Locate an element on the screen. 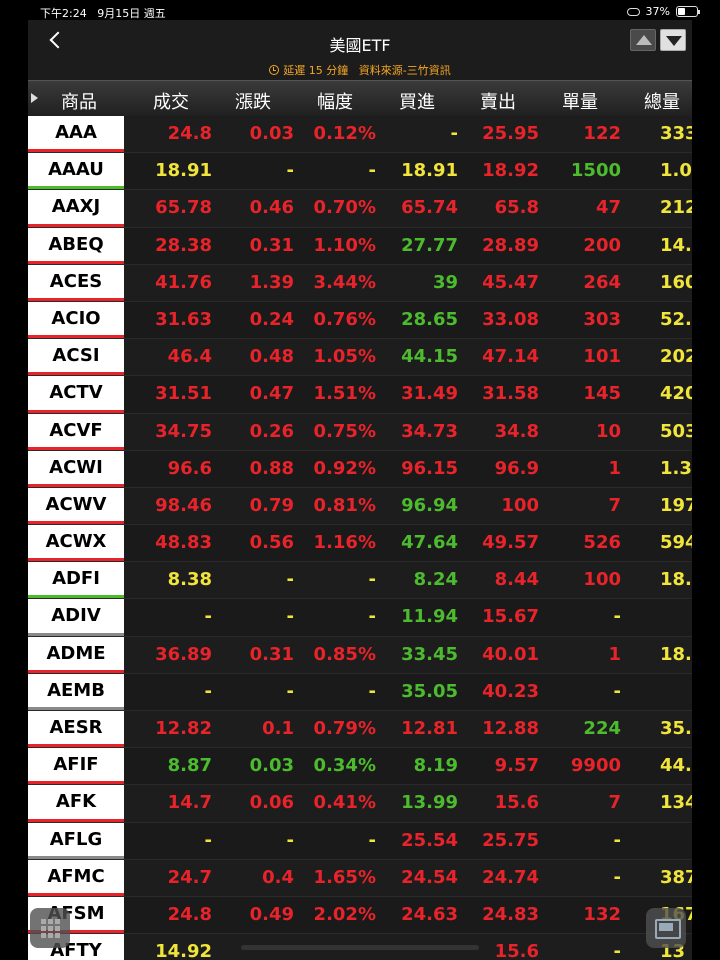  symbol-cell: ACWI is located at coordinates (76, 468).